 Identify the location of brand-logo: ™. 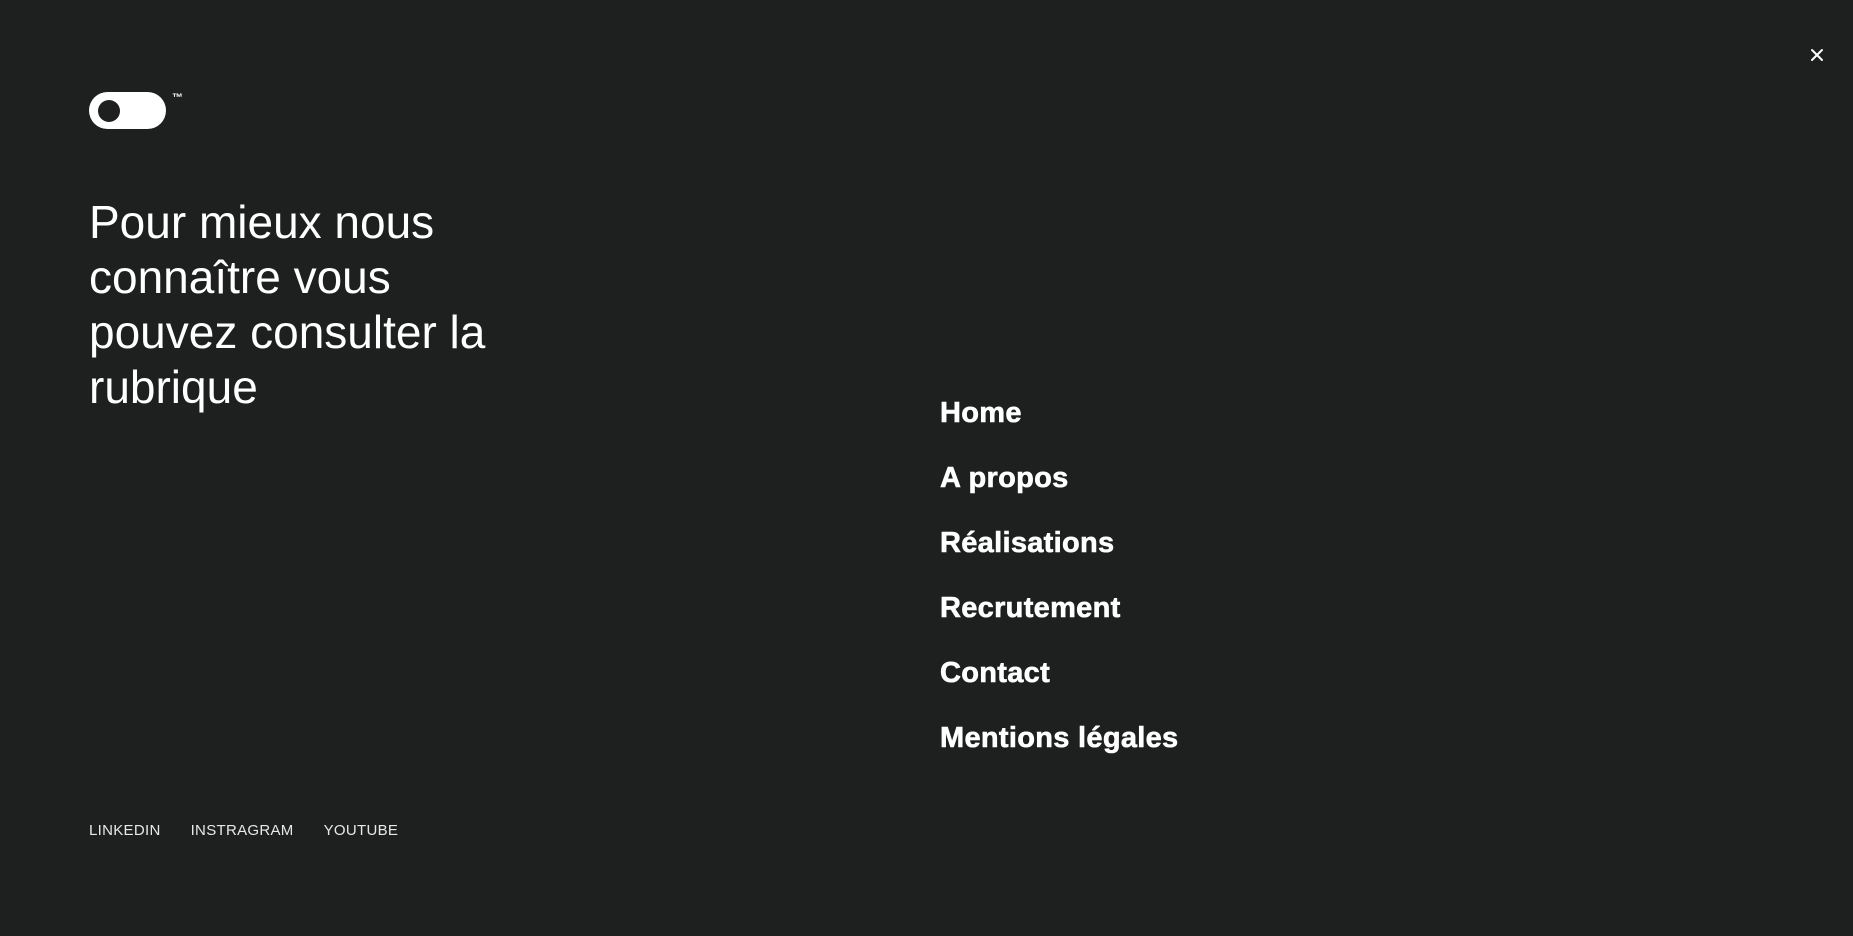
(144, 112).